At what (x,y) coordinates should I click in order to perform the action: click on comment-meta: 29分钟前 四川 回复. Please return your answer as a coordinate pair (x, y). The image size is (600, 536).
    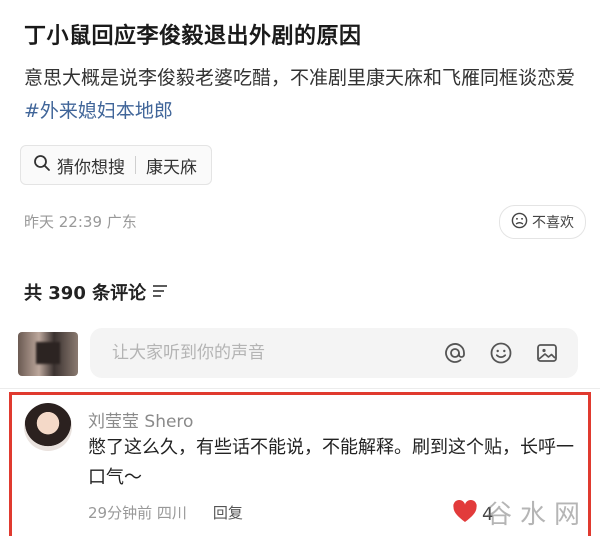
    Looking at the image, I should click on (165, 512).